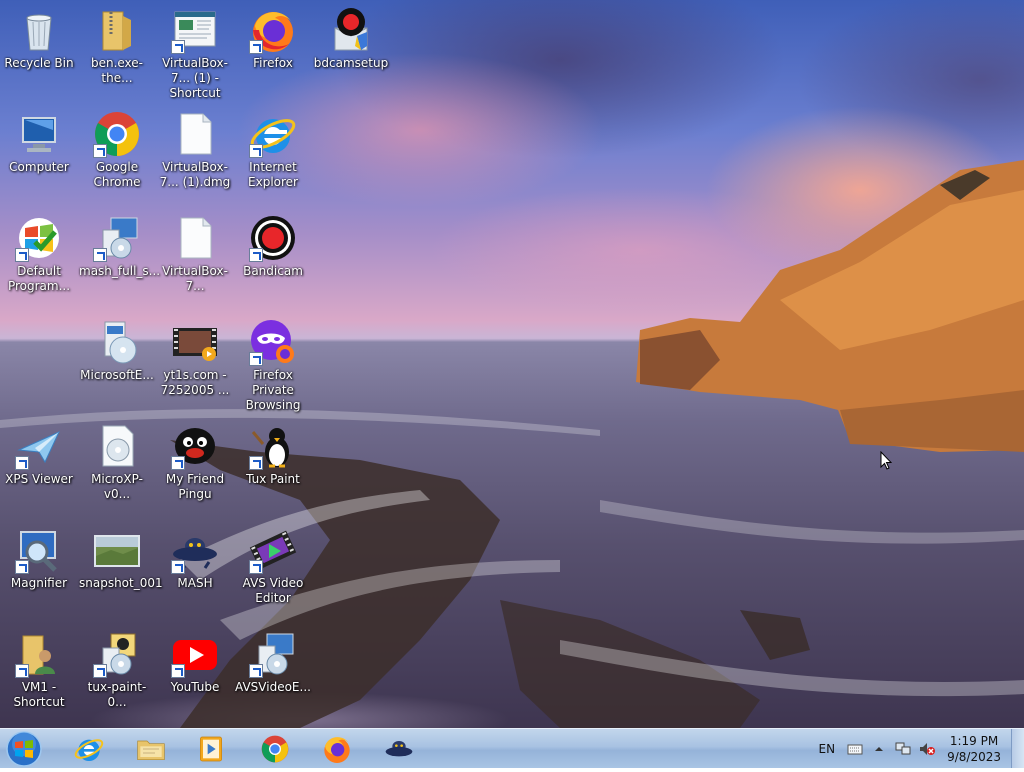 This screenshot has width=1024, height=772. I want to click on desktop-icon-firefox: Firefox, so click(273, 35).